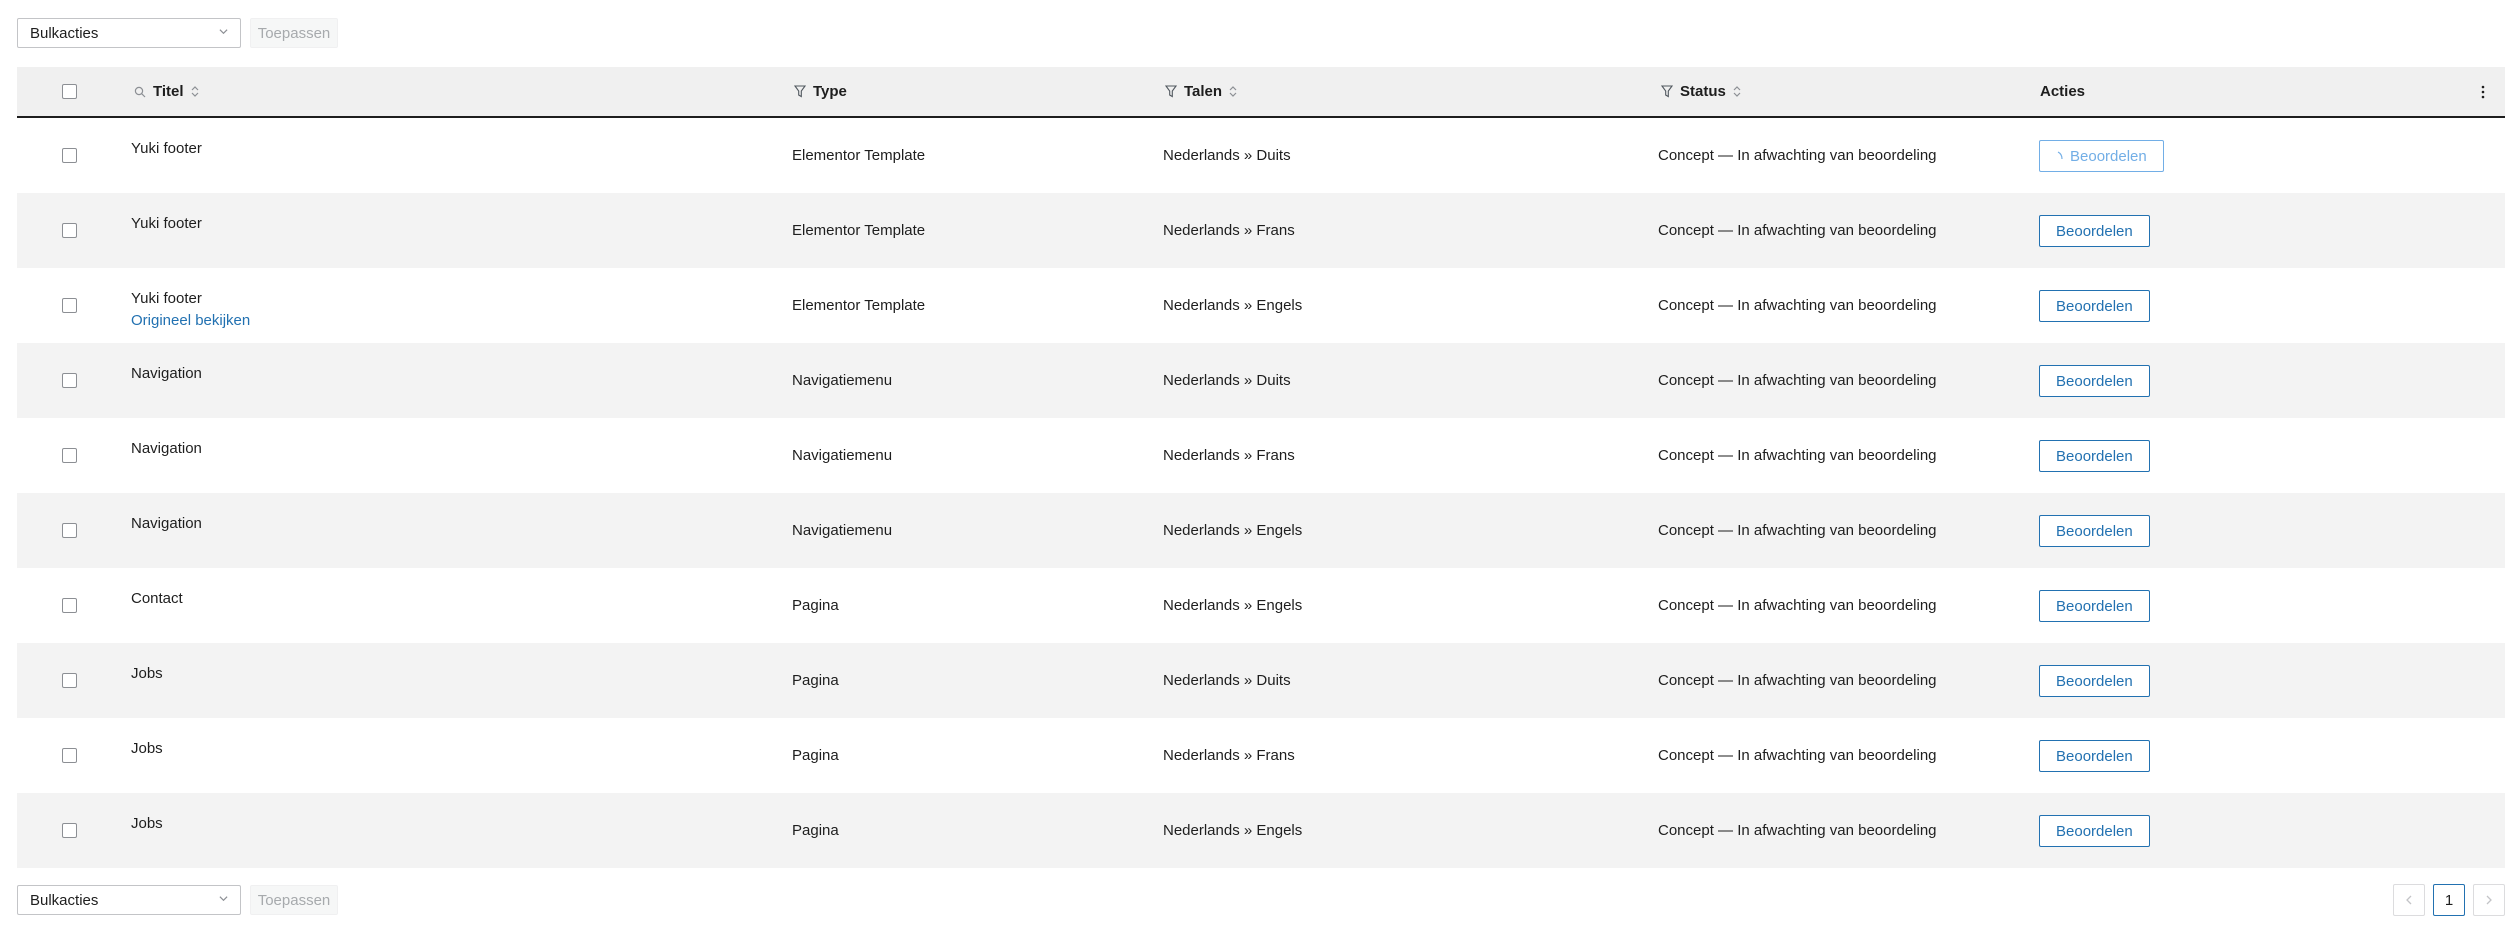 This screenshot has height=937, width=2519. I want to click on row-type: Navigatiemenu, so click(842, 380).